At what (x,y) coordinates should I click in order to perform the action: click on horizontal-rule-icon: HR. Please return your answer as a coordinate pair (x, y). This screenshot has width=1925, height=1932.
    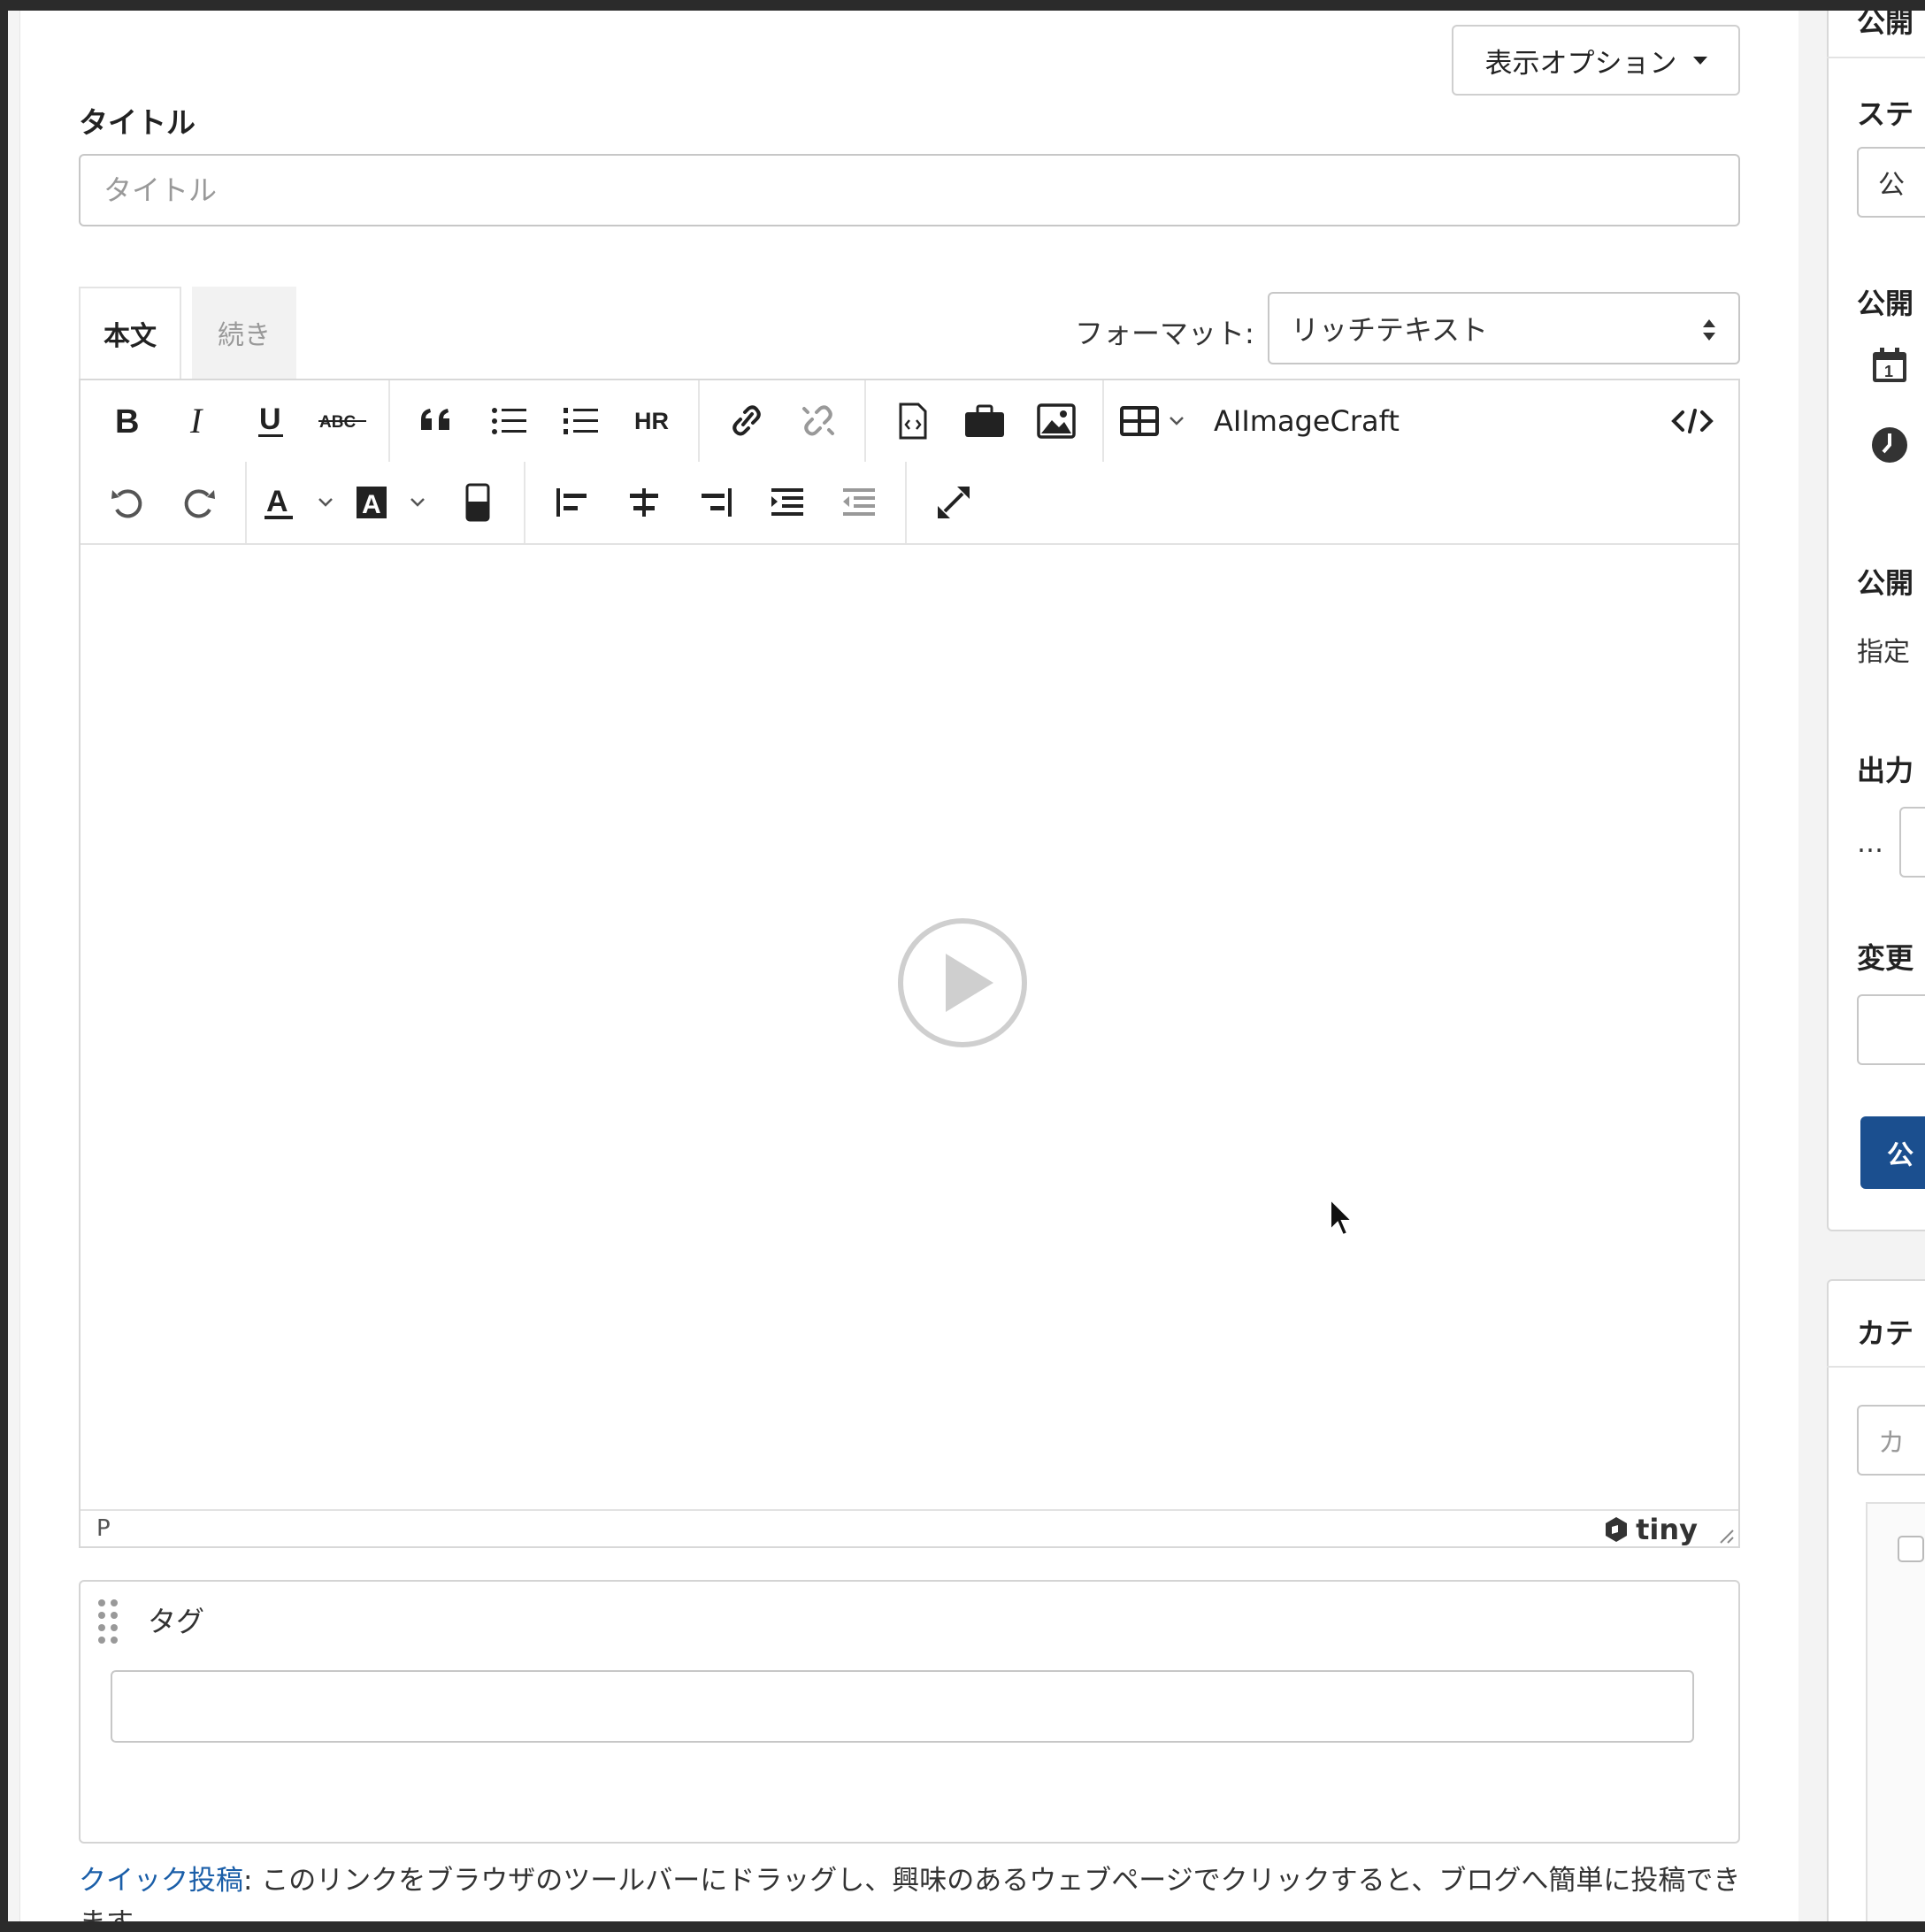
    Looking at the image, I should click on (652, 421).